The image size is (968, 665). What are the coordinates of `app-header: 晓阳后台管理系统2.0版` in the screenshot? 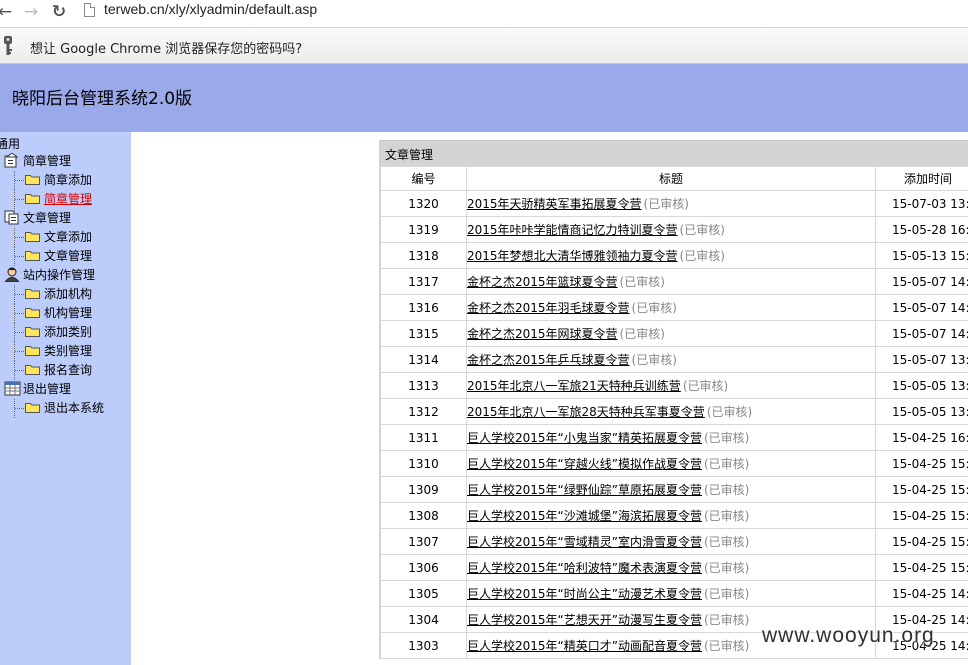 It's located at (484, 98).